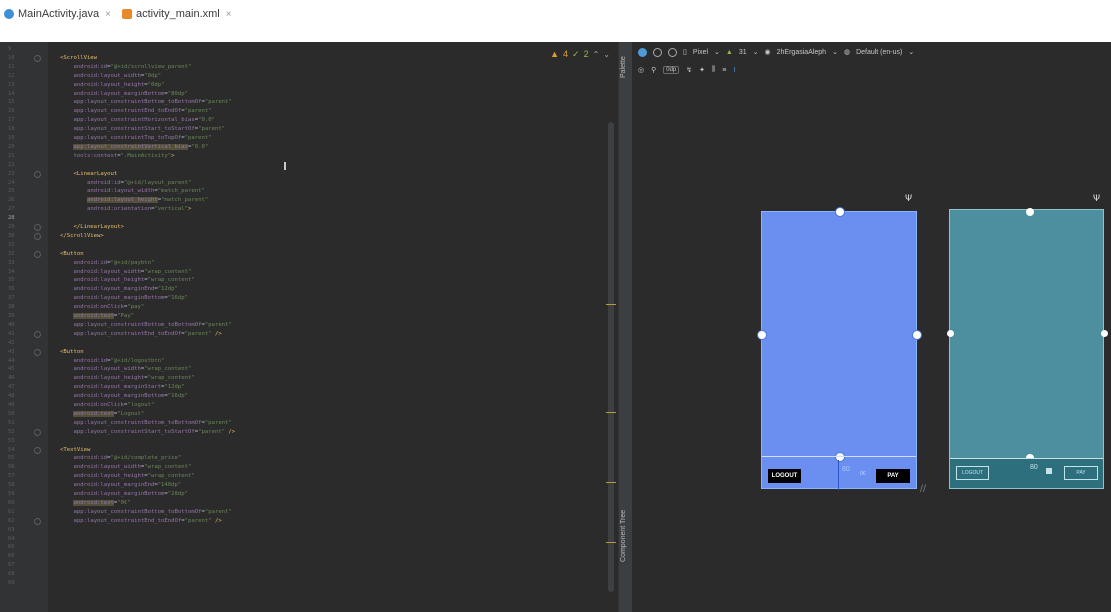 Image resolution: width=1111 pixels, height=612 pixels. I want to click on line-number: 55, so click(11, 458).